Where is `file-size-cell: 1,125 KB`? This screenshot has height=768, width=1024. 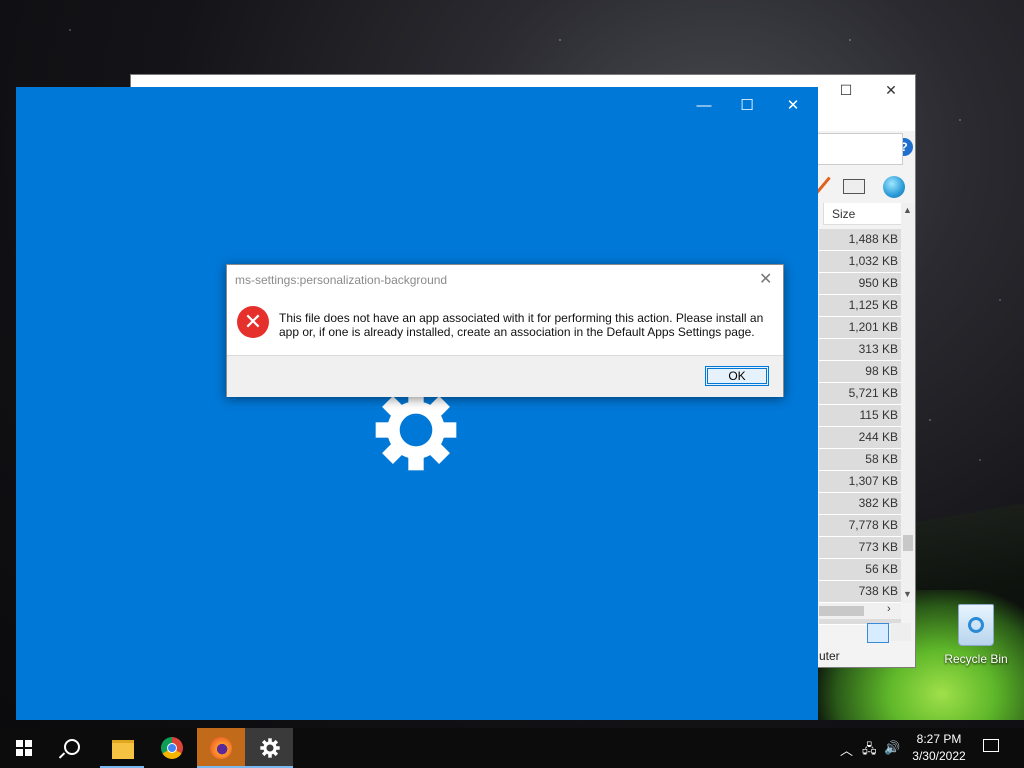 file-size-cell: 1,125 KB is located at coordinates (860, 306).